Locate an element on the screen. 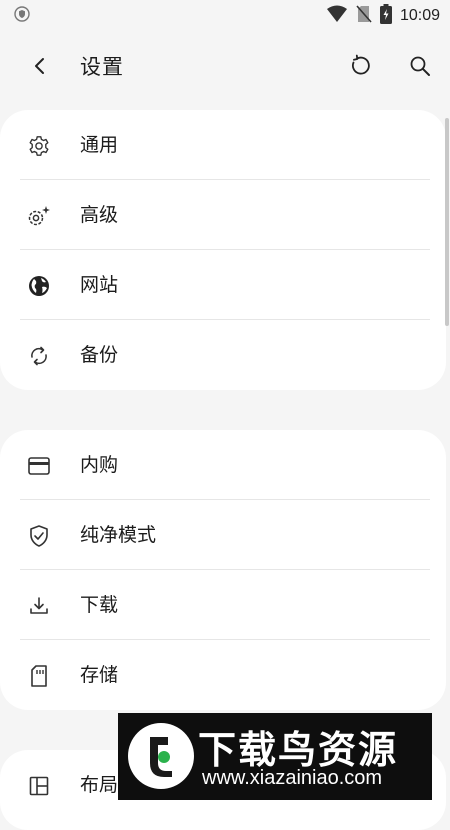 The image size is (450, 830). download-icon is located at coordinates (39, 606).